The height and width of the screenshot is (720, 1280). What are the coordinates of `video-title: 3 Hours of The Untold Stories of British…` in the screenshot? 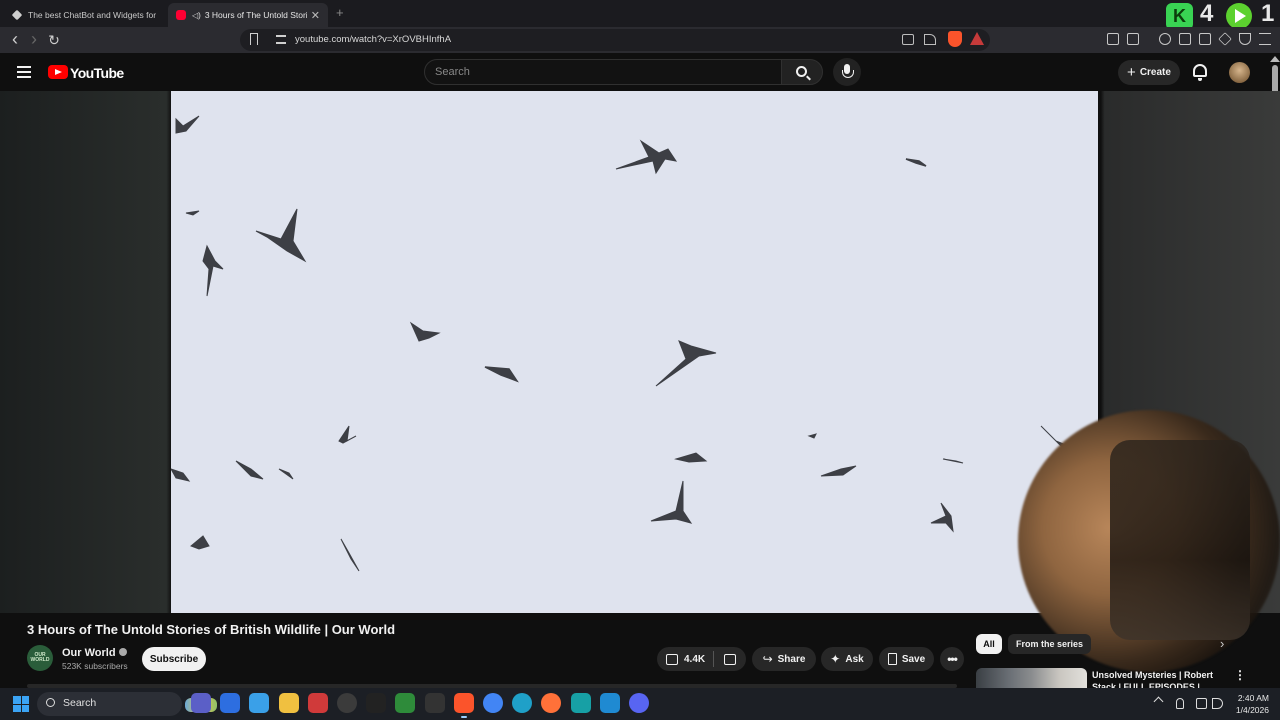 It's located at (211, 629).